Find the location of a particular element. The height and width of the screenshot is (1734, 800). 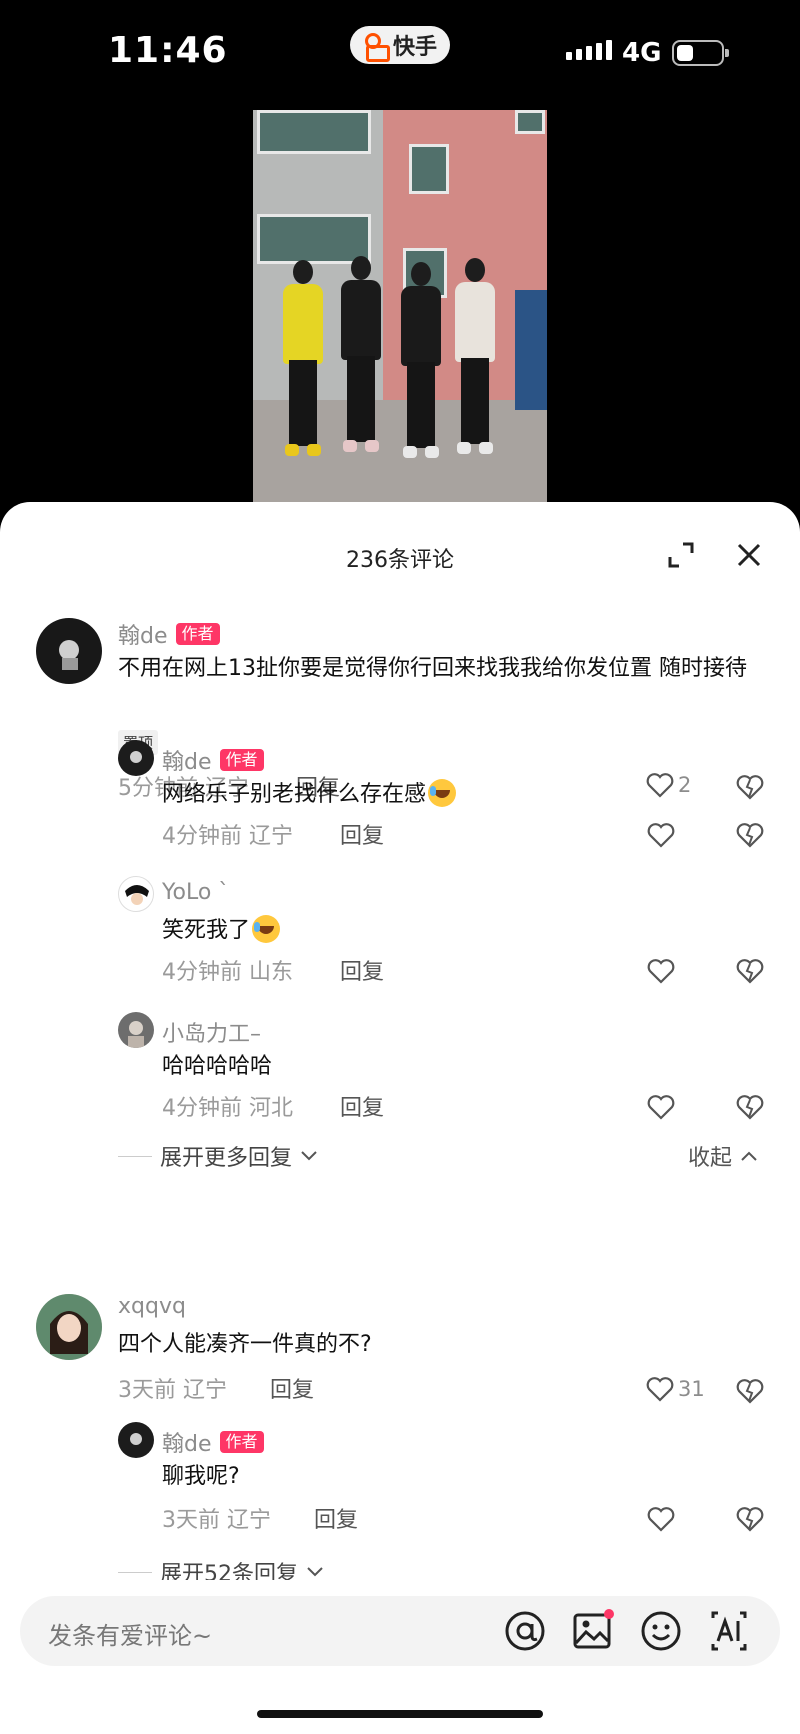

reply-meta: 4分钟前 山东 is located at coordinates (227, 972).